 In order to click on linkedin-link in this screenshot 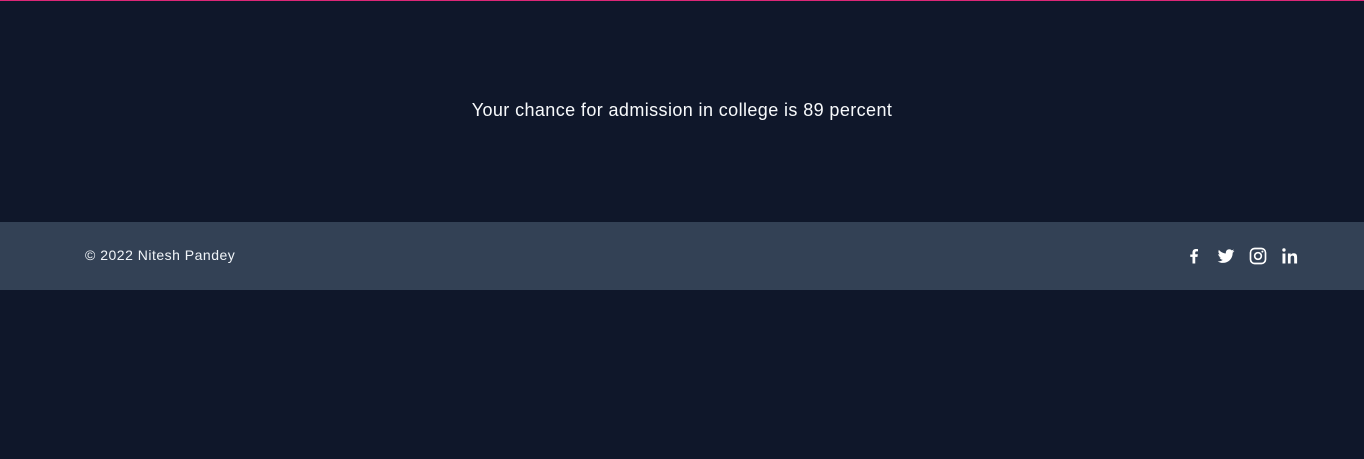, I will do `click(1290, 256)`.